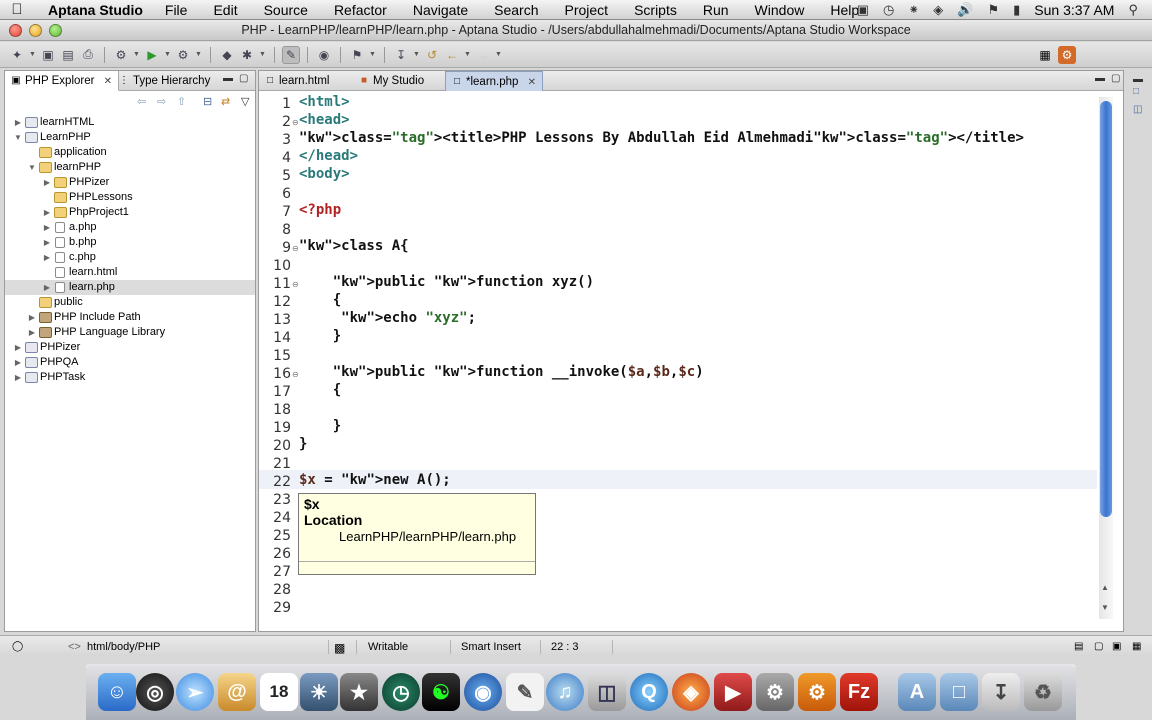 The height and width of the screenshot is (720, 1152). Describe the element at coordinates (483, 692) in the screenshot. I see `network-icon: ◉` at that location.